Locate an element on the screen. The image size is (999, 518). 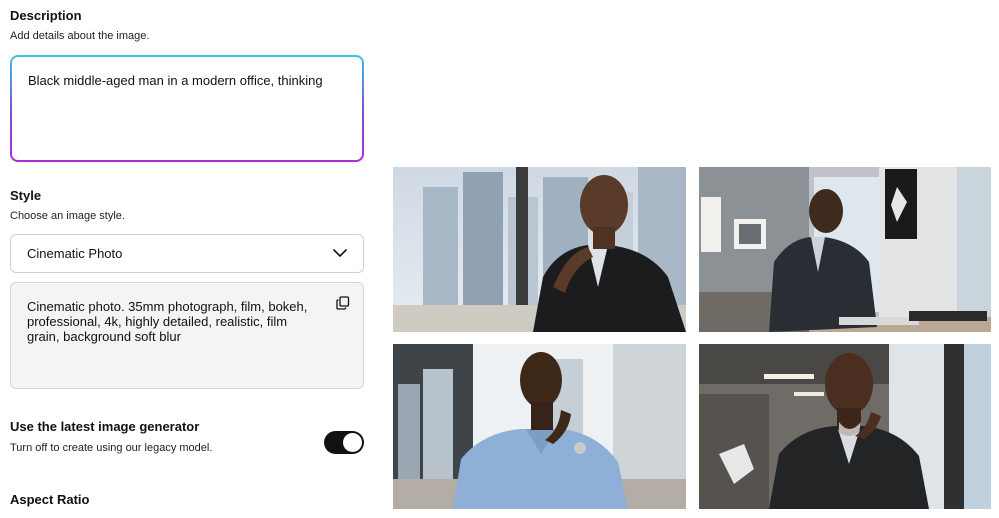
style-select: Cinematic Photo is located at coordinates (187, 253).